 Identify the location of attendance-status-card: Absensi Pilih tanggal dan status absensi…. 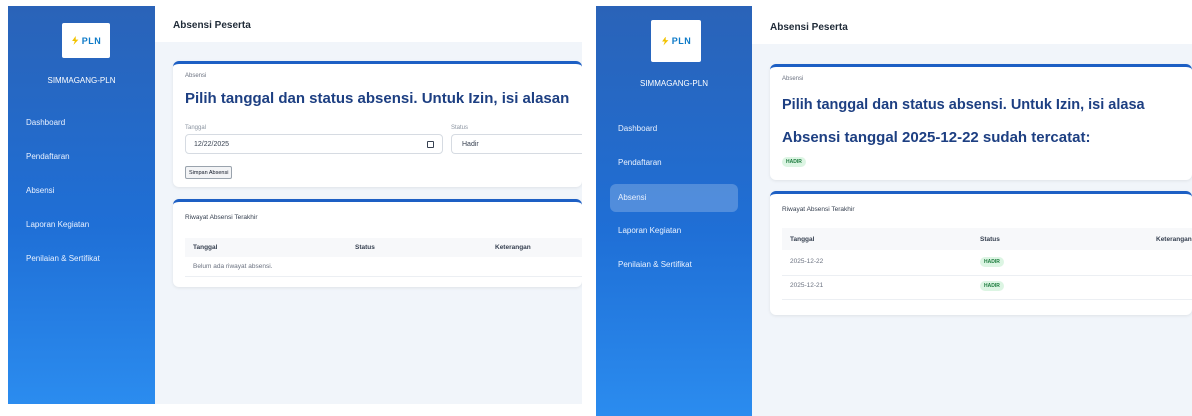
(981, 122).